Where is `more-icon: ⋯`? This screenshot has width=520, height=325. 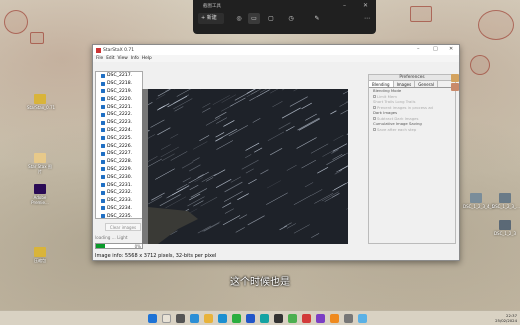
more-icon: ⋯ is located at coordinates (367, 18).